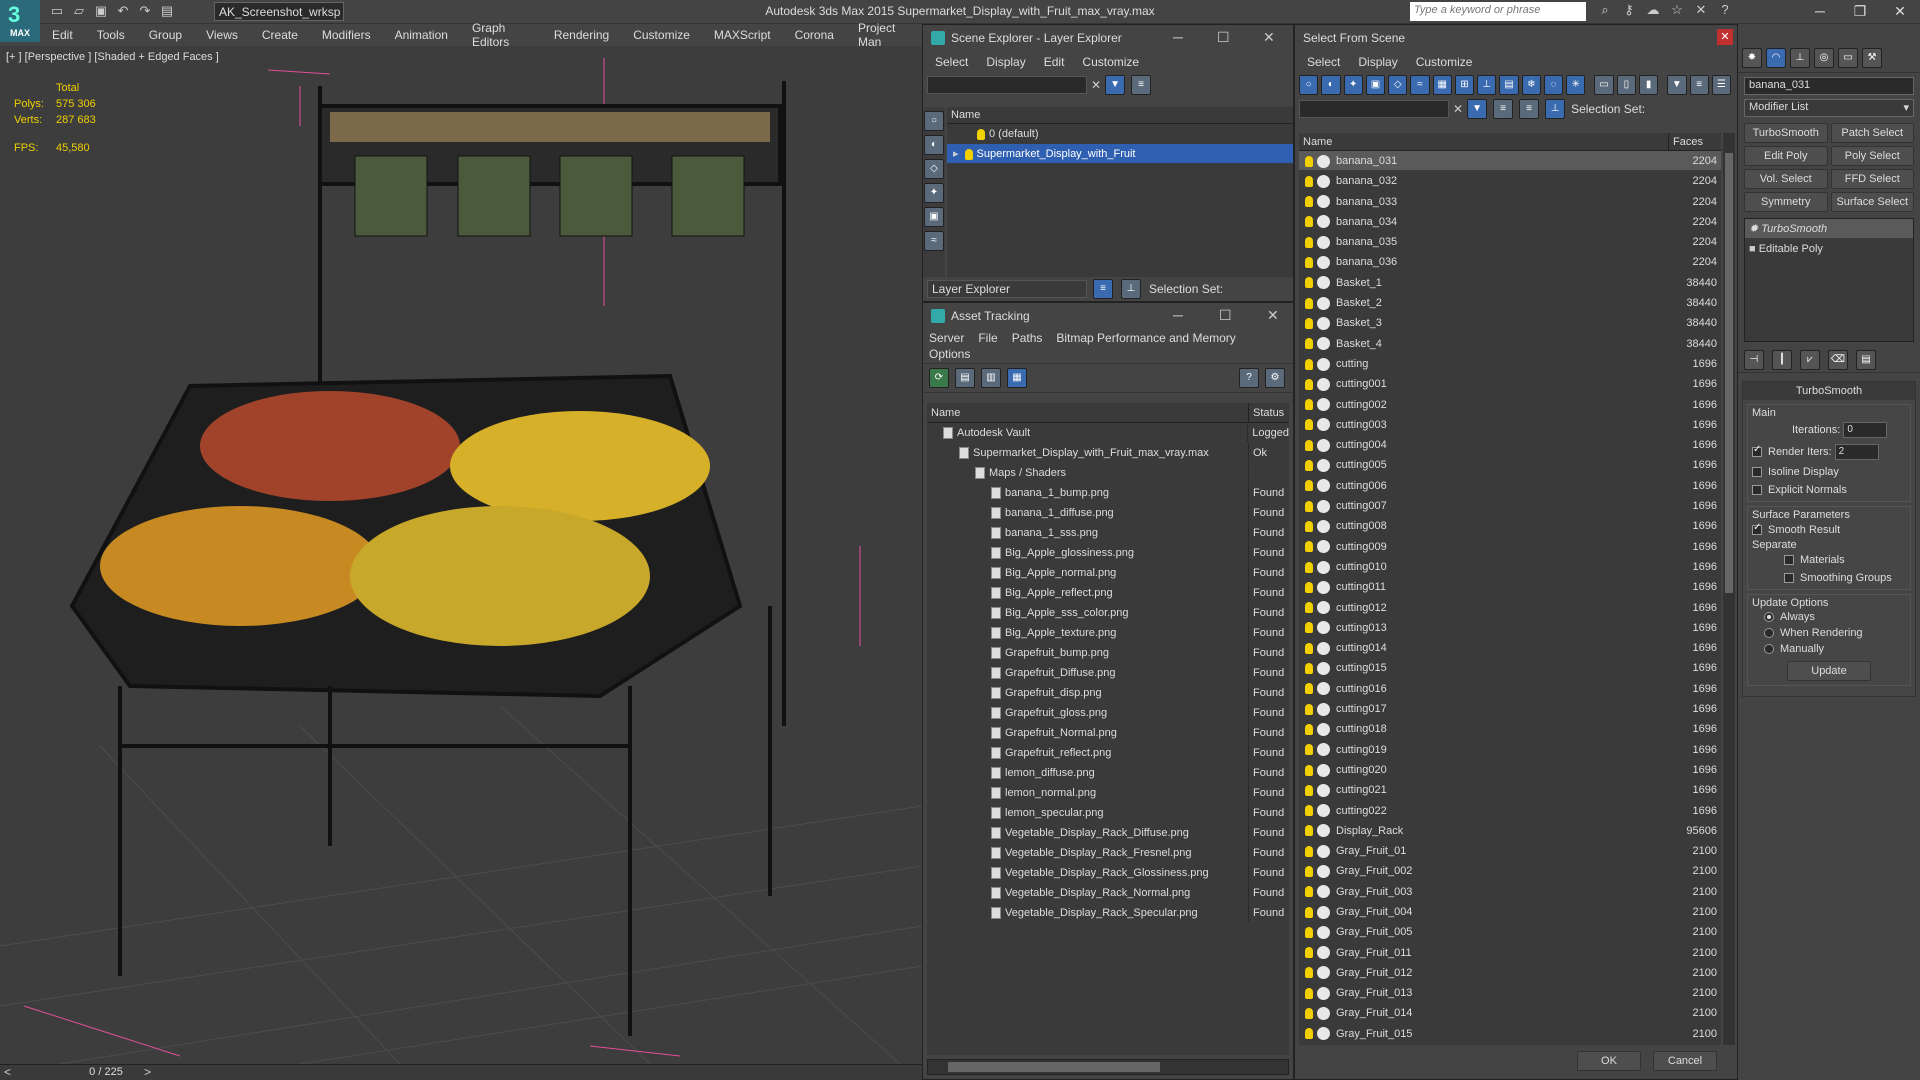  I want to click on asset-row: Grapefruit_bump.png Found, so click(1108, 653).